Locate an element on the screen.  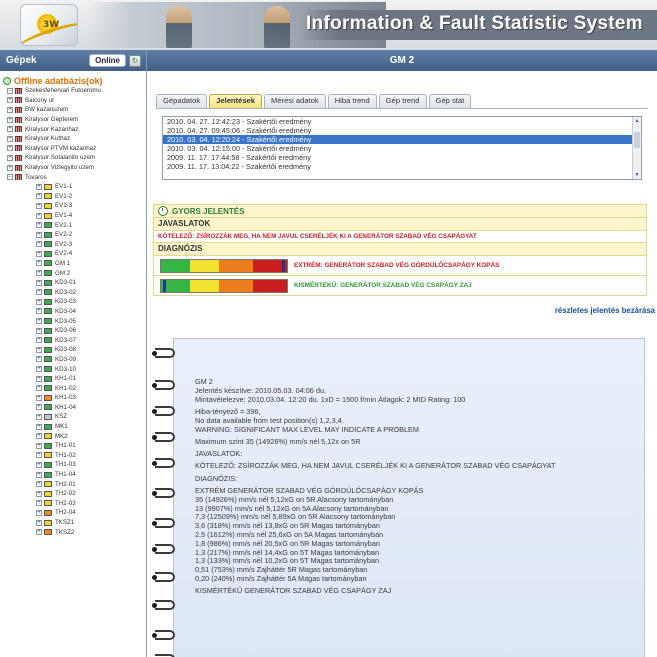
tree-machine-item: + MK1 is located at coordinates (74, 427).